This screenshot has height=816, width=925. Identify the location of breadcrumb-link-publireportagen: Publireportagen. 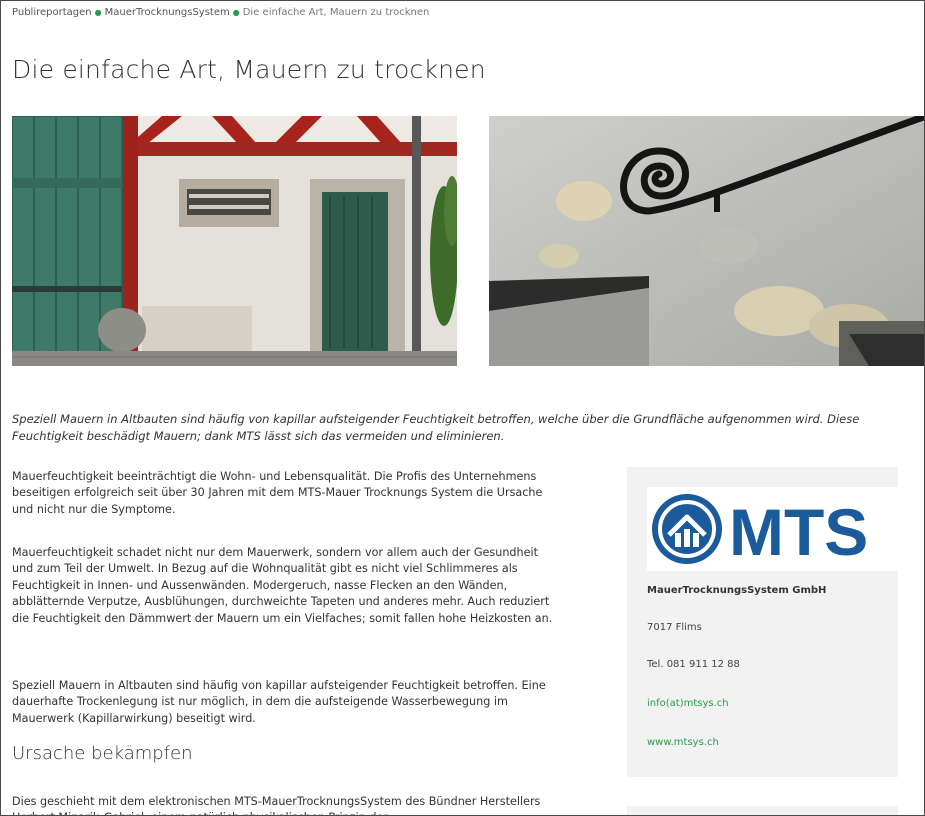
(52, 12).